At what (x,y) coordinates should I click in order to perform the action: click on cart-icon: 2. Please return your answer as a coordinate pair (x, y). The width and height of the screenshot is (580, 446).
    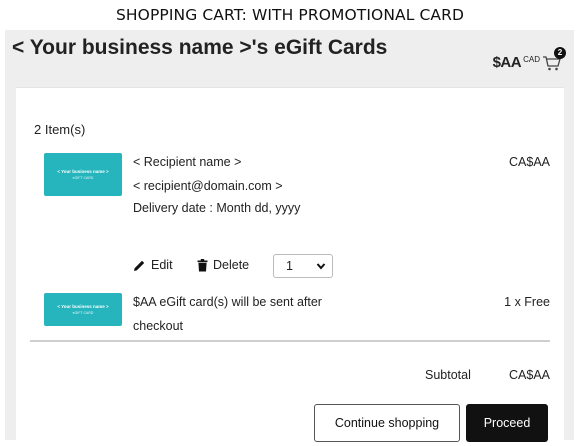
    Looking at the image, I should click on (554, 58).